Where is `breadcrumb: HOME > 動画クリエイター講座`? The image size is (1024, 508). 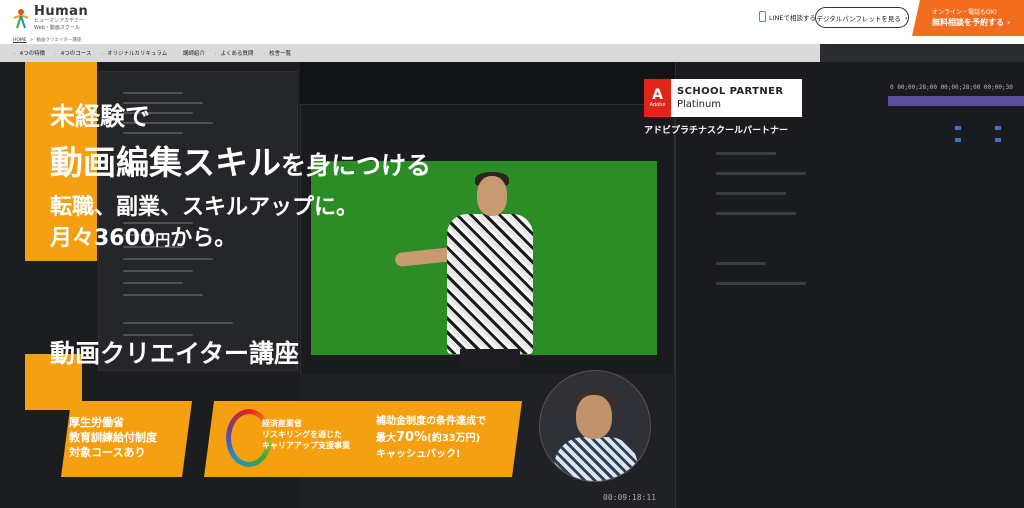 breadcrumb: HOME > 動画クリエイター講座 is located at coordinates (47, 40).